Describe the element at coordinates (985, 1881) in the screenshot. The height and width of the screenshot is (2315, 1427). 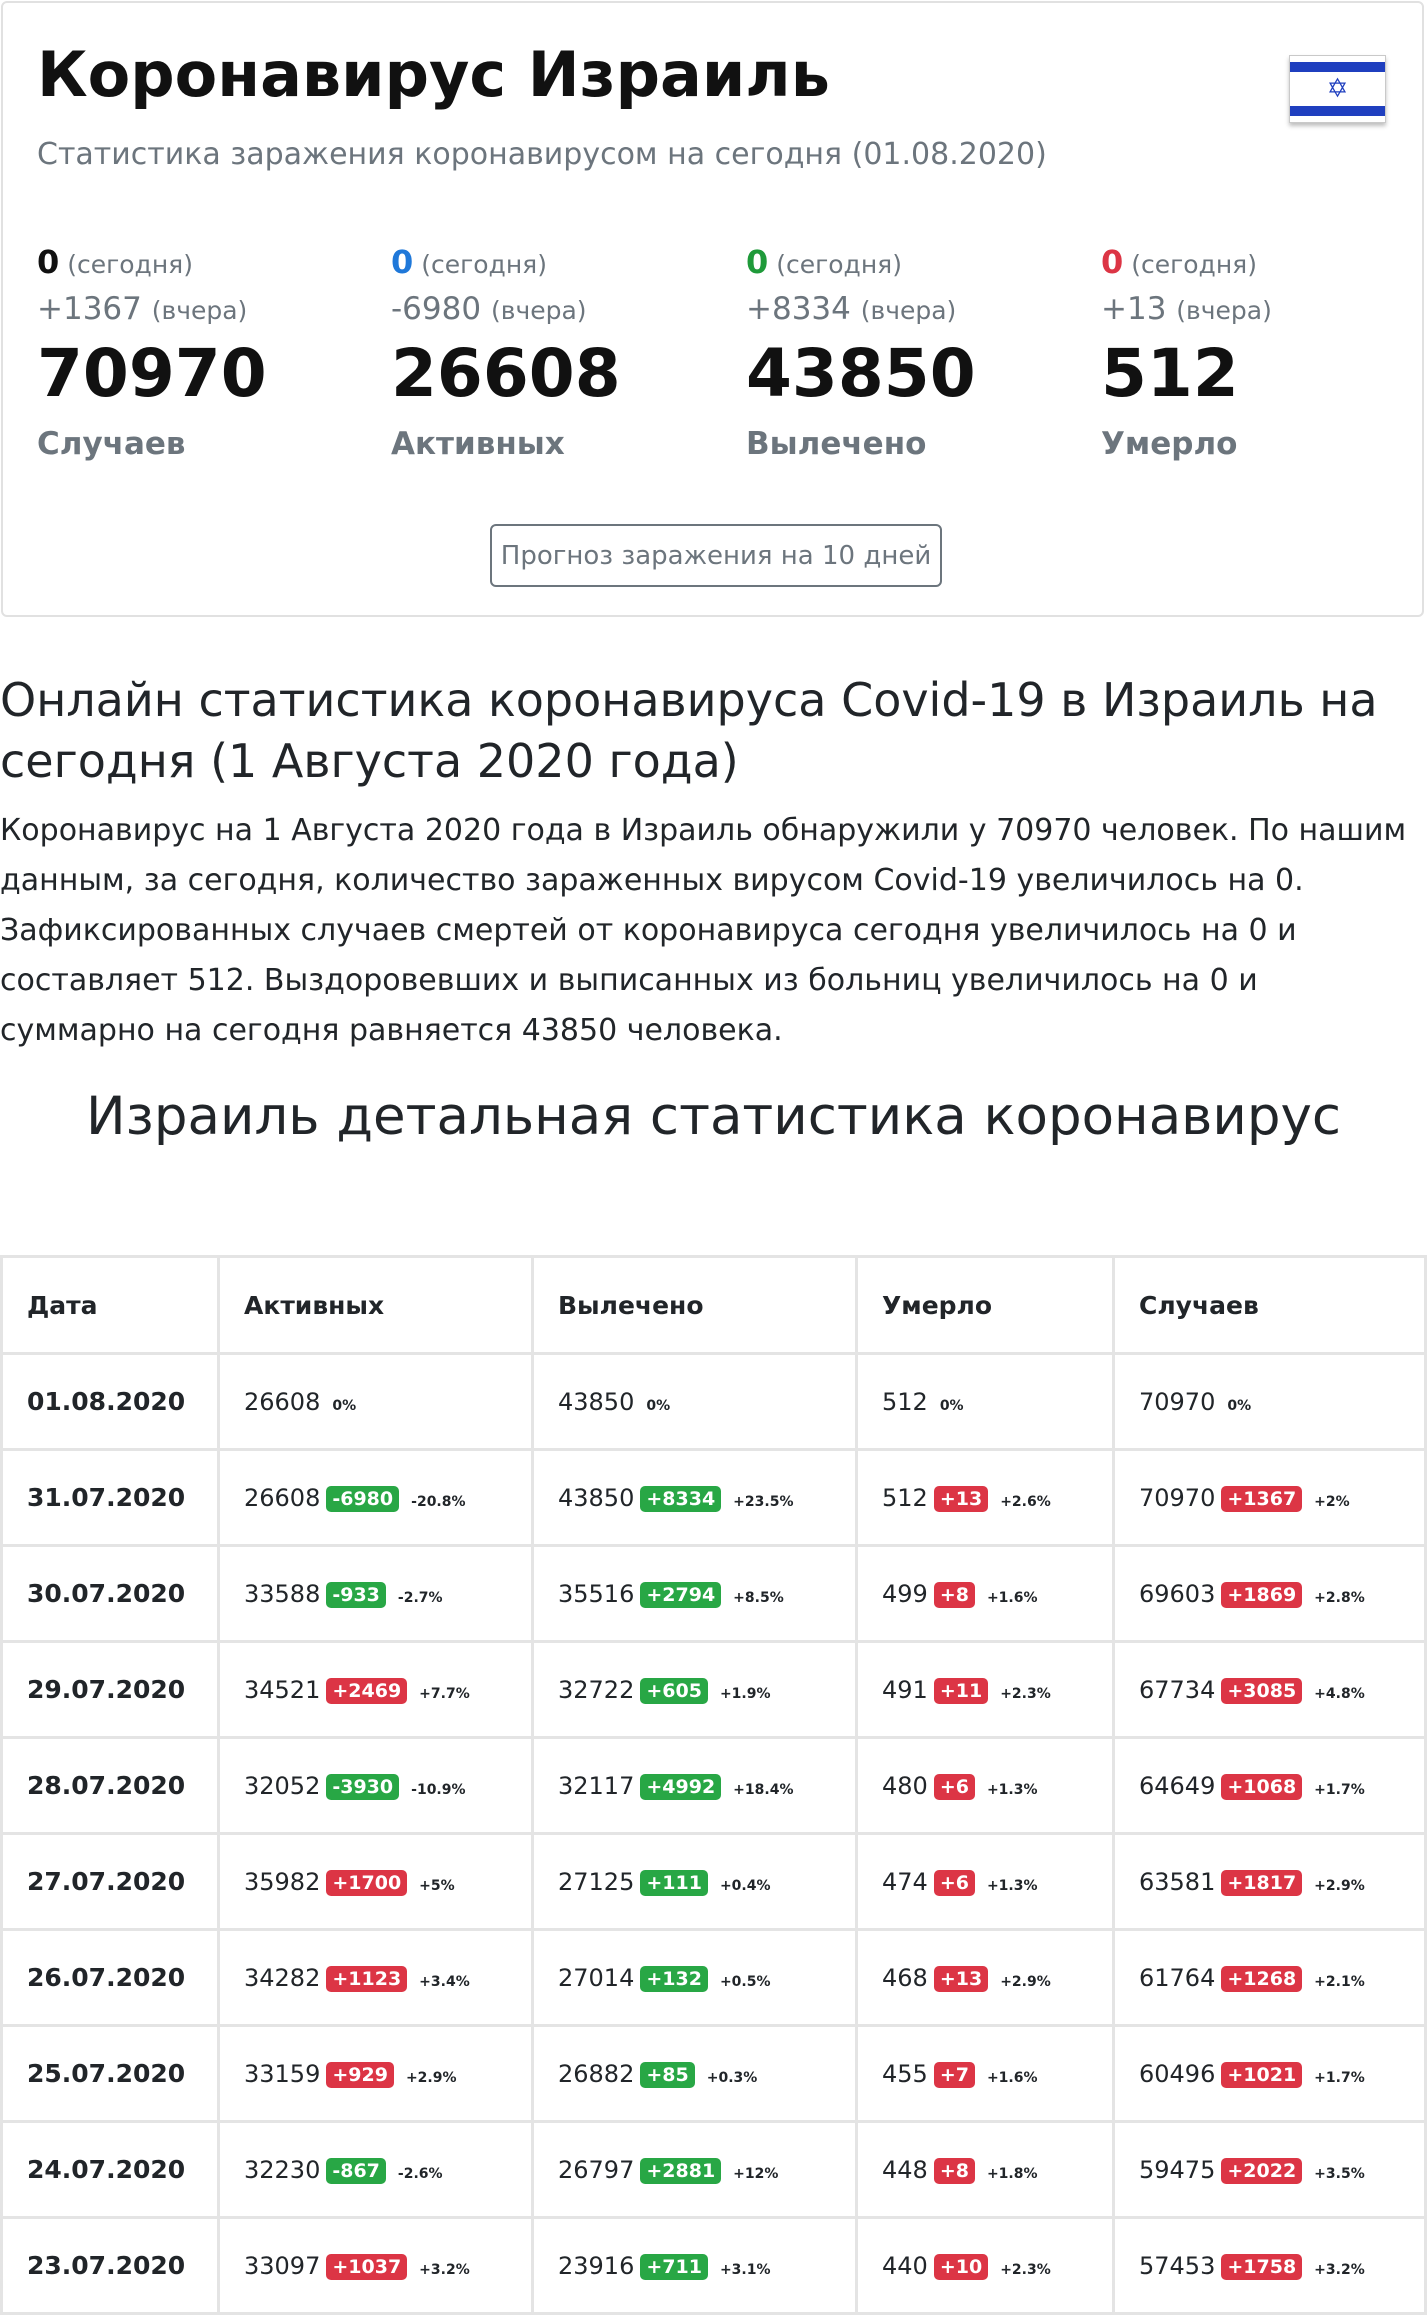
I see `cell-deaths: 474 +6 +1.3%` at that location.